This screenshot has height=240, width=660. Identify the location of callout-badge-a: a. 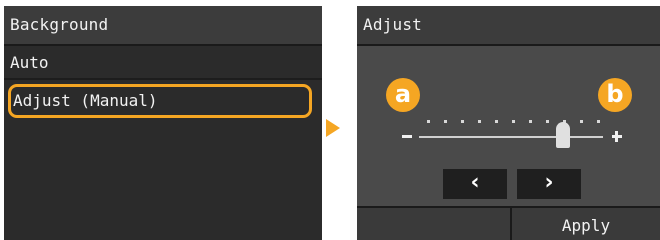
(403, 95).